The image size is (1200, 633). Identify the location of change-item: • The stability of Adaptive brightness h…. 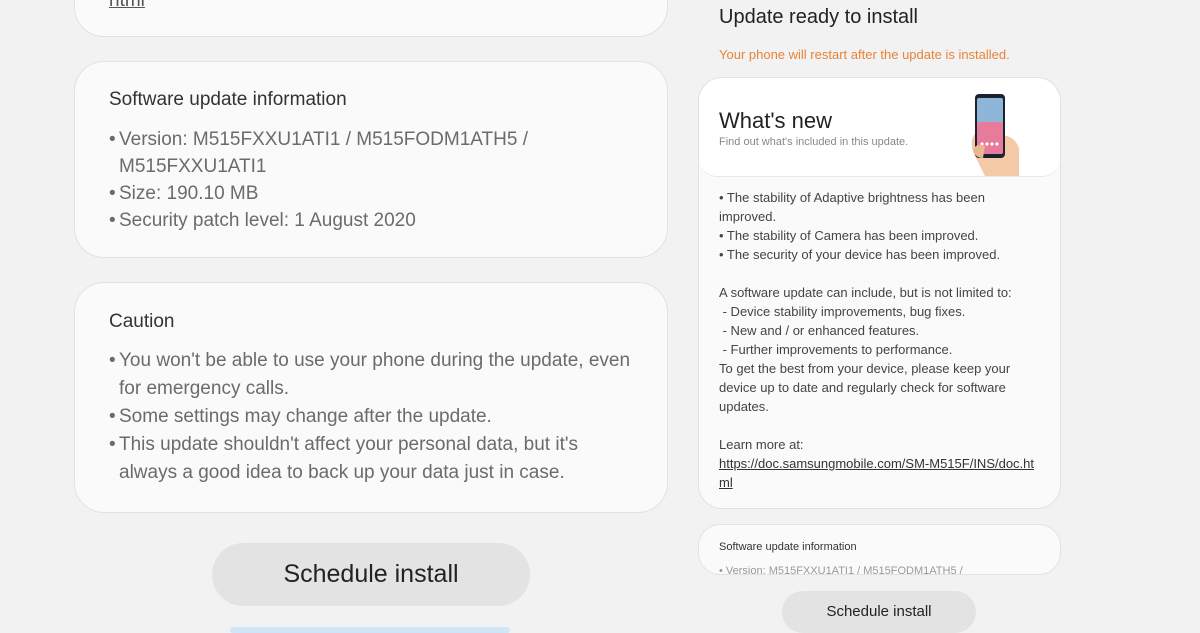
(852, 207).